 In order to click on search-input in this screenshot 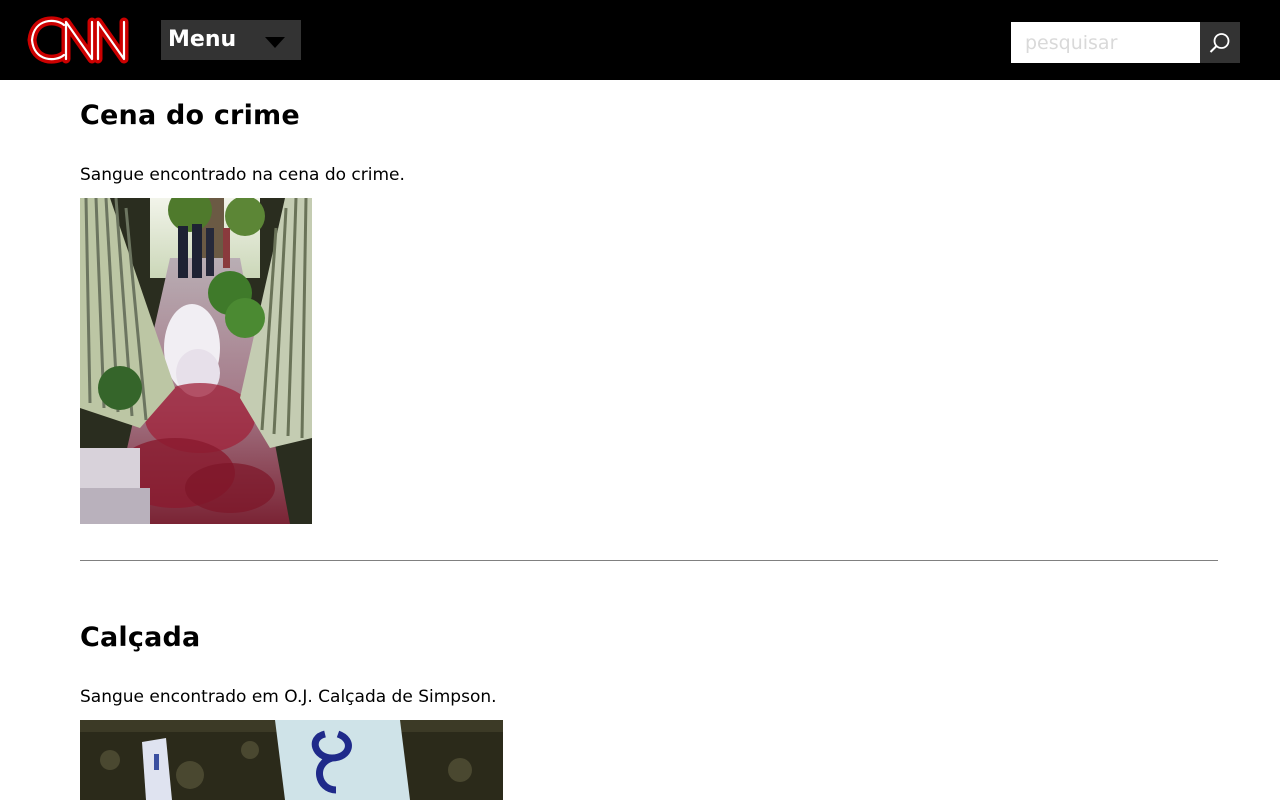, I will do `click(1105, 42)`.